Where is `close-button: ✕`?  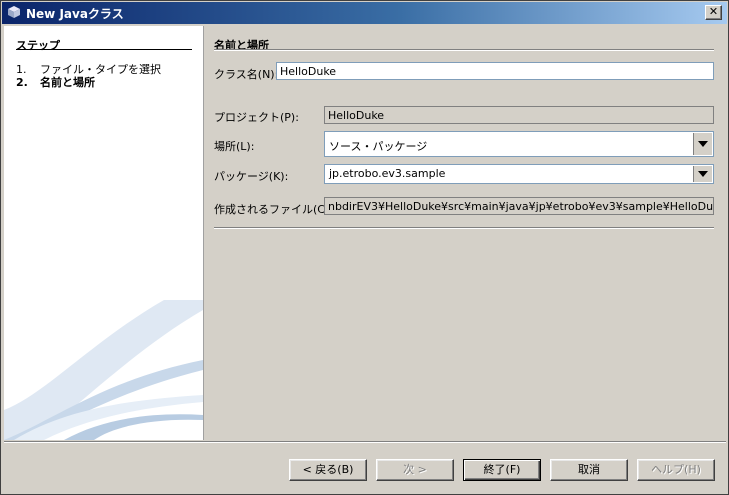
close-button: ✕ is located at coordinates (713, 12).